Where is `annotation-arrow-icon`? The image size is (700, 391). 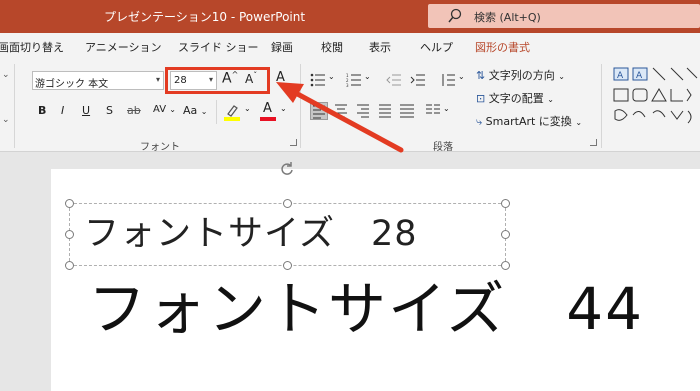
annotation-arrow-icon is located at coordinates (340, 117).